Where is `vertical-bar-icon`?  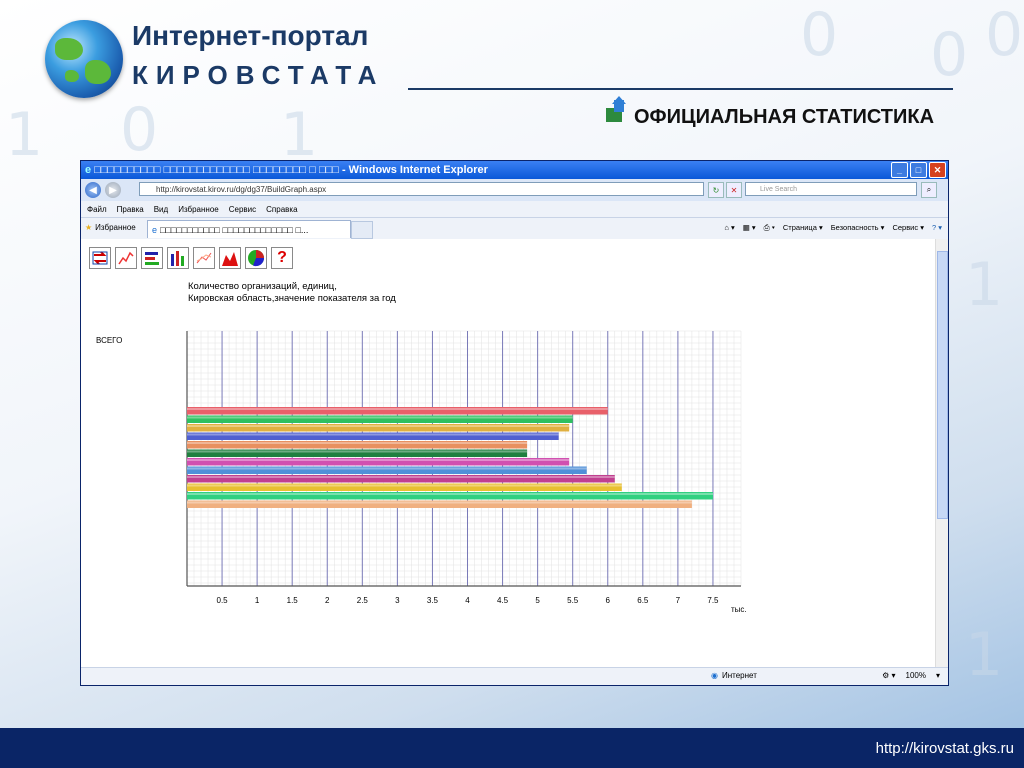 vertical-bar-icon is located at coordinates (177, 258).